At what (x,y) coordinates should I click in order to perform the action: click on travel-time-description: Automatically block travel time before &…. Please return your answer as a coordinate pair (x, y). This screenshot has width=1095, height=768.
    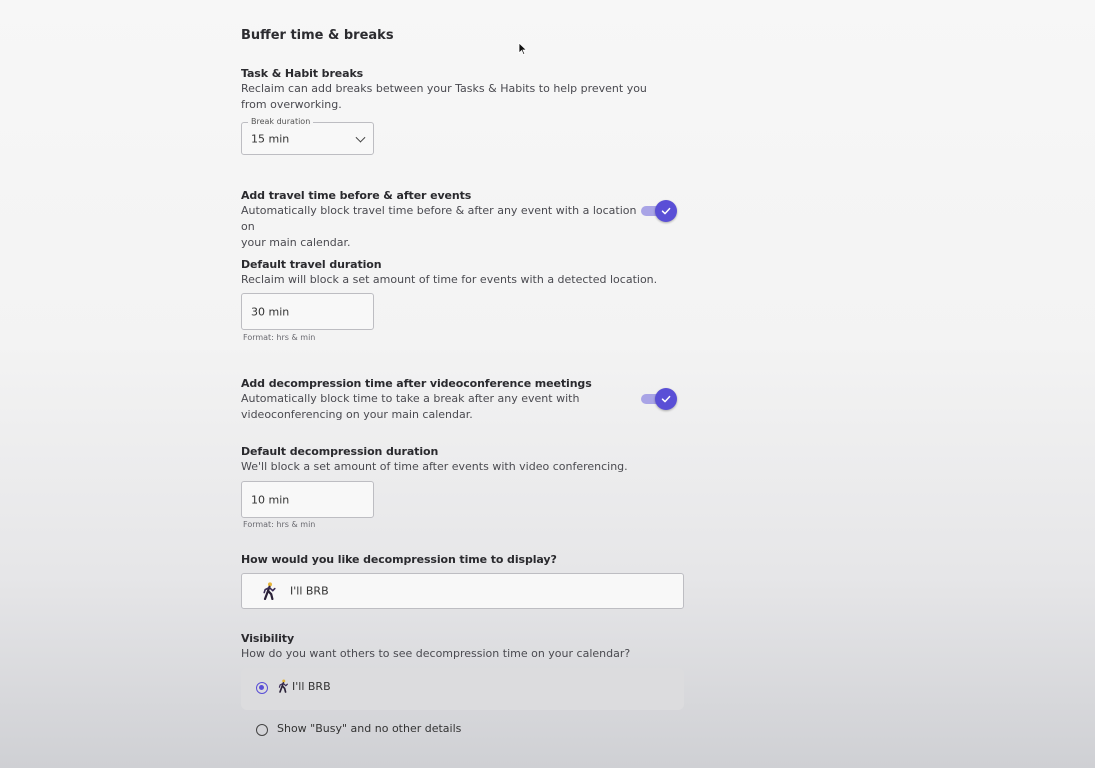
    Looking at the image, I should click on (441, 227).